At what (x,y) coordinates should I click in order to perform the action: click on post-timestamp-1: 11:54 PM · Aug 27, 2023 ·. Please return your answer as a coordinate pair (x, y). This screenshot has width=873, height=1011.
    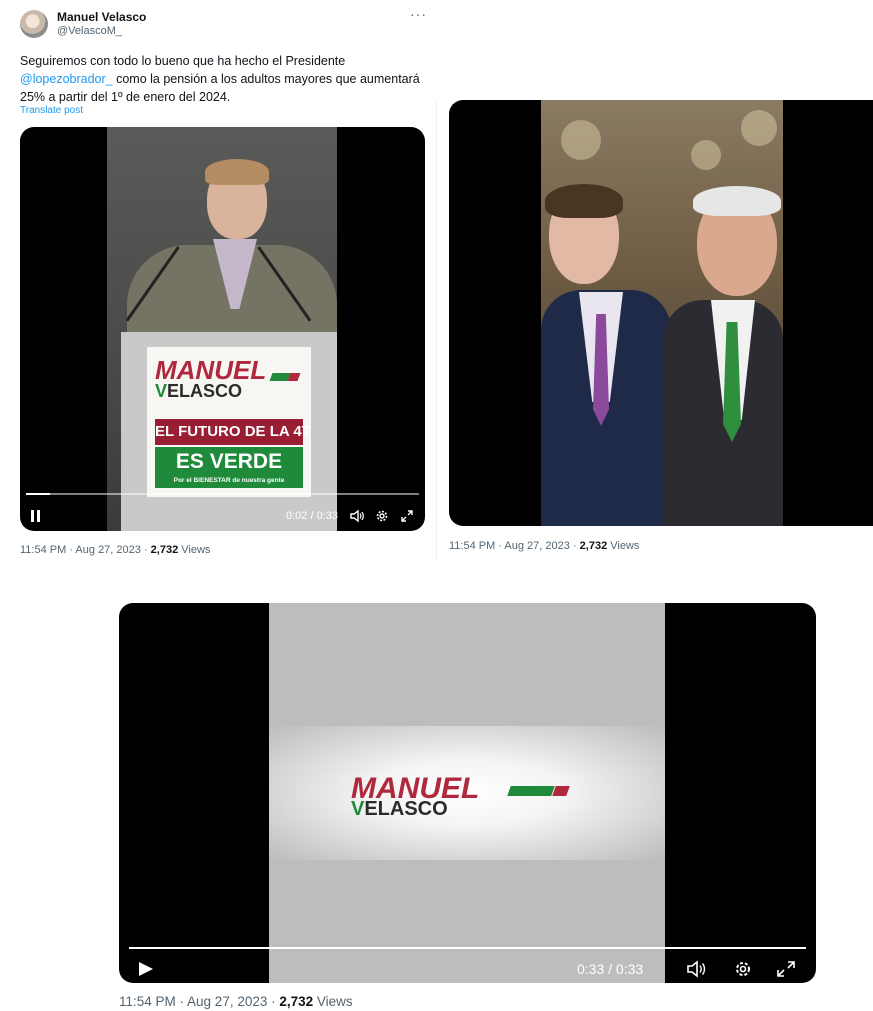
    Looking at the image, I should click on (85, 550).